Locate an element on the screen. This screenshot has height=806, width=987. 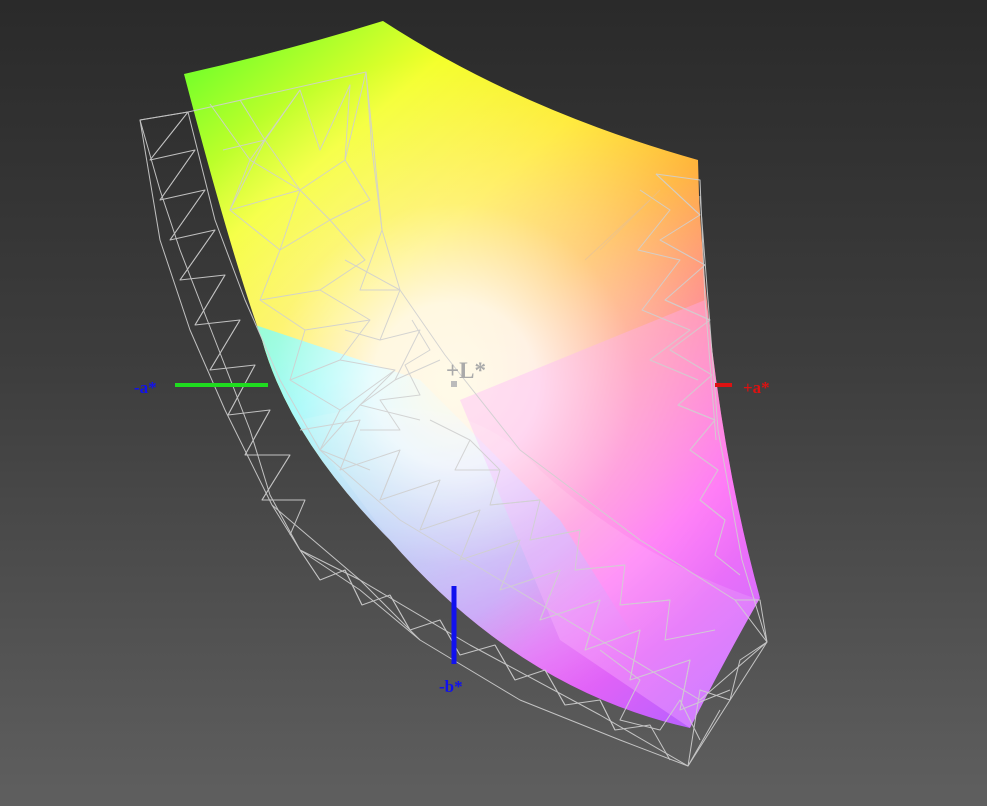
neg-b-axis-label: -b* is located at coordinates (451, 686).